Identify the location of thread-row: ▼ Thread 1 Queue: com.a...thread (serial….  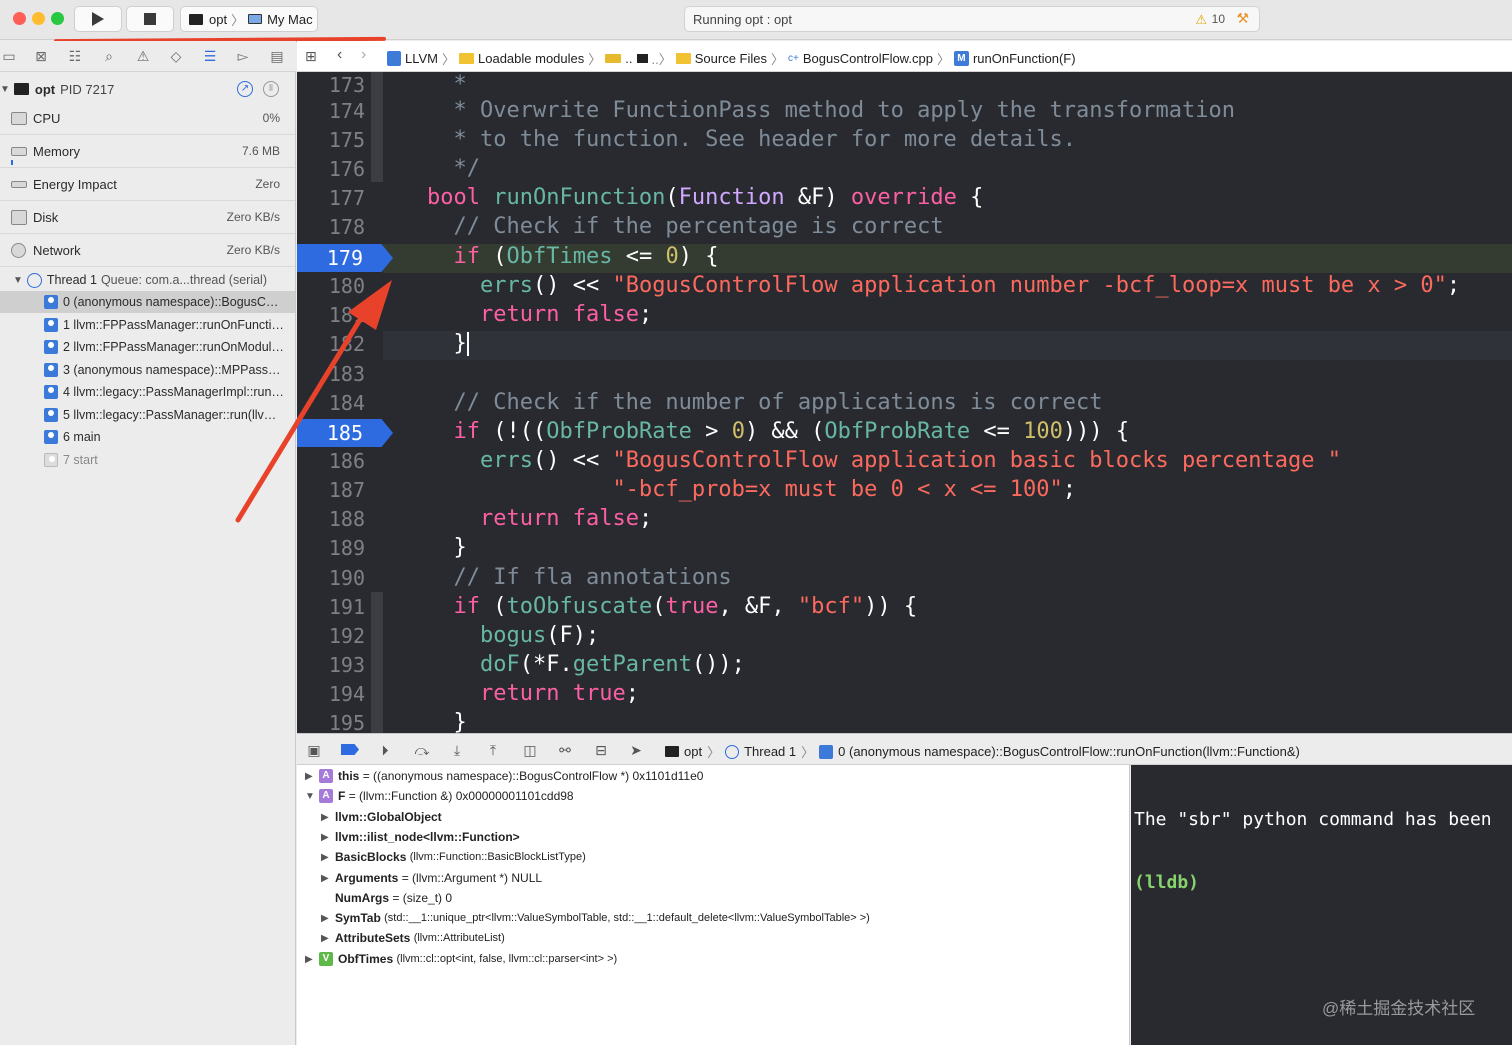
(147, 280).